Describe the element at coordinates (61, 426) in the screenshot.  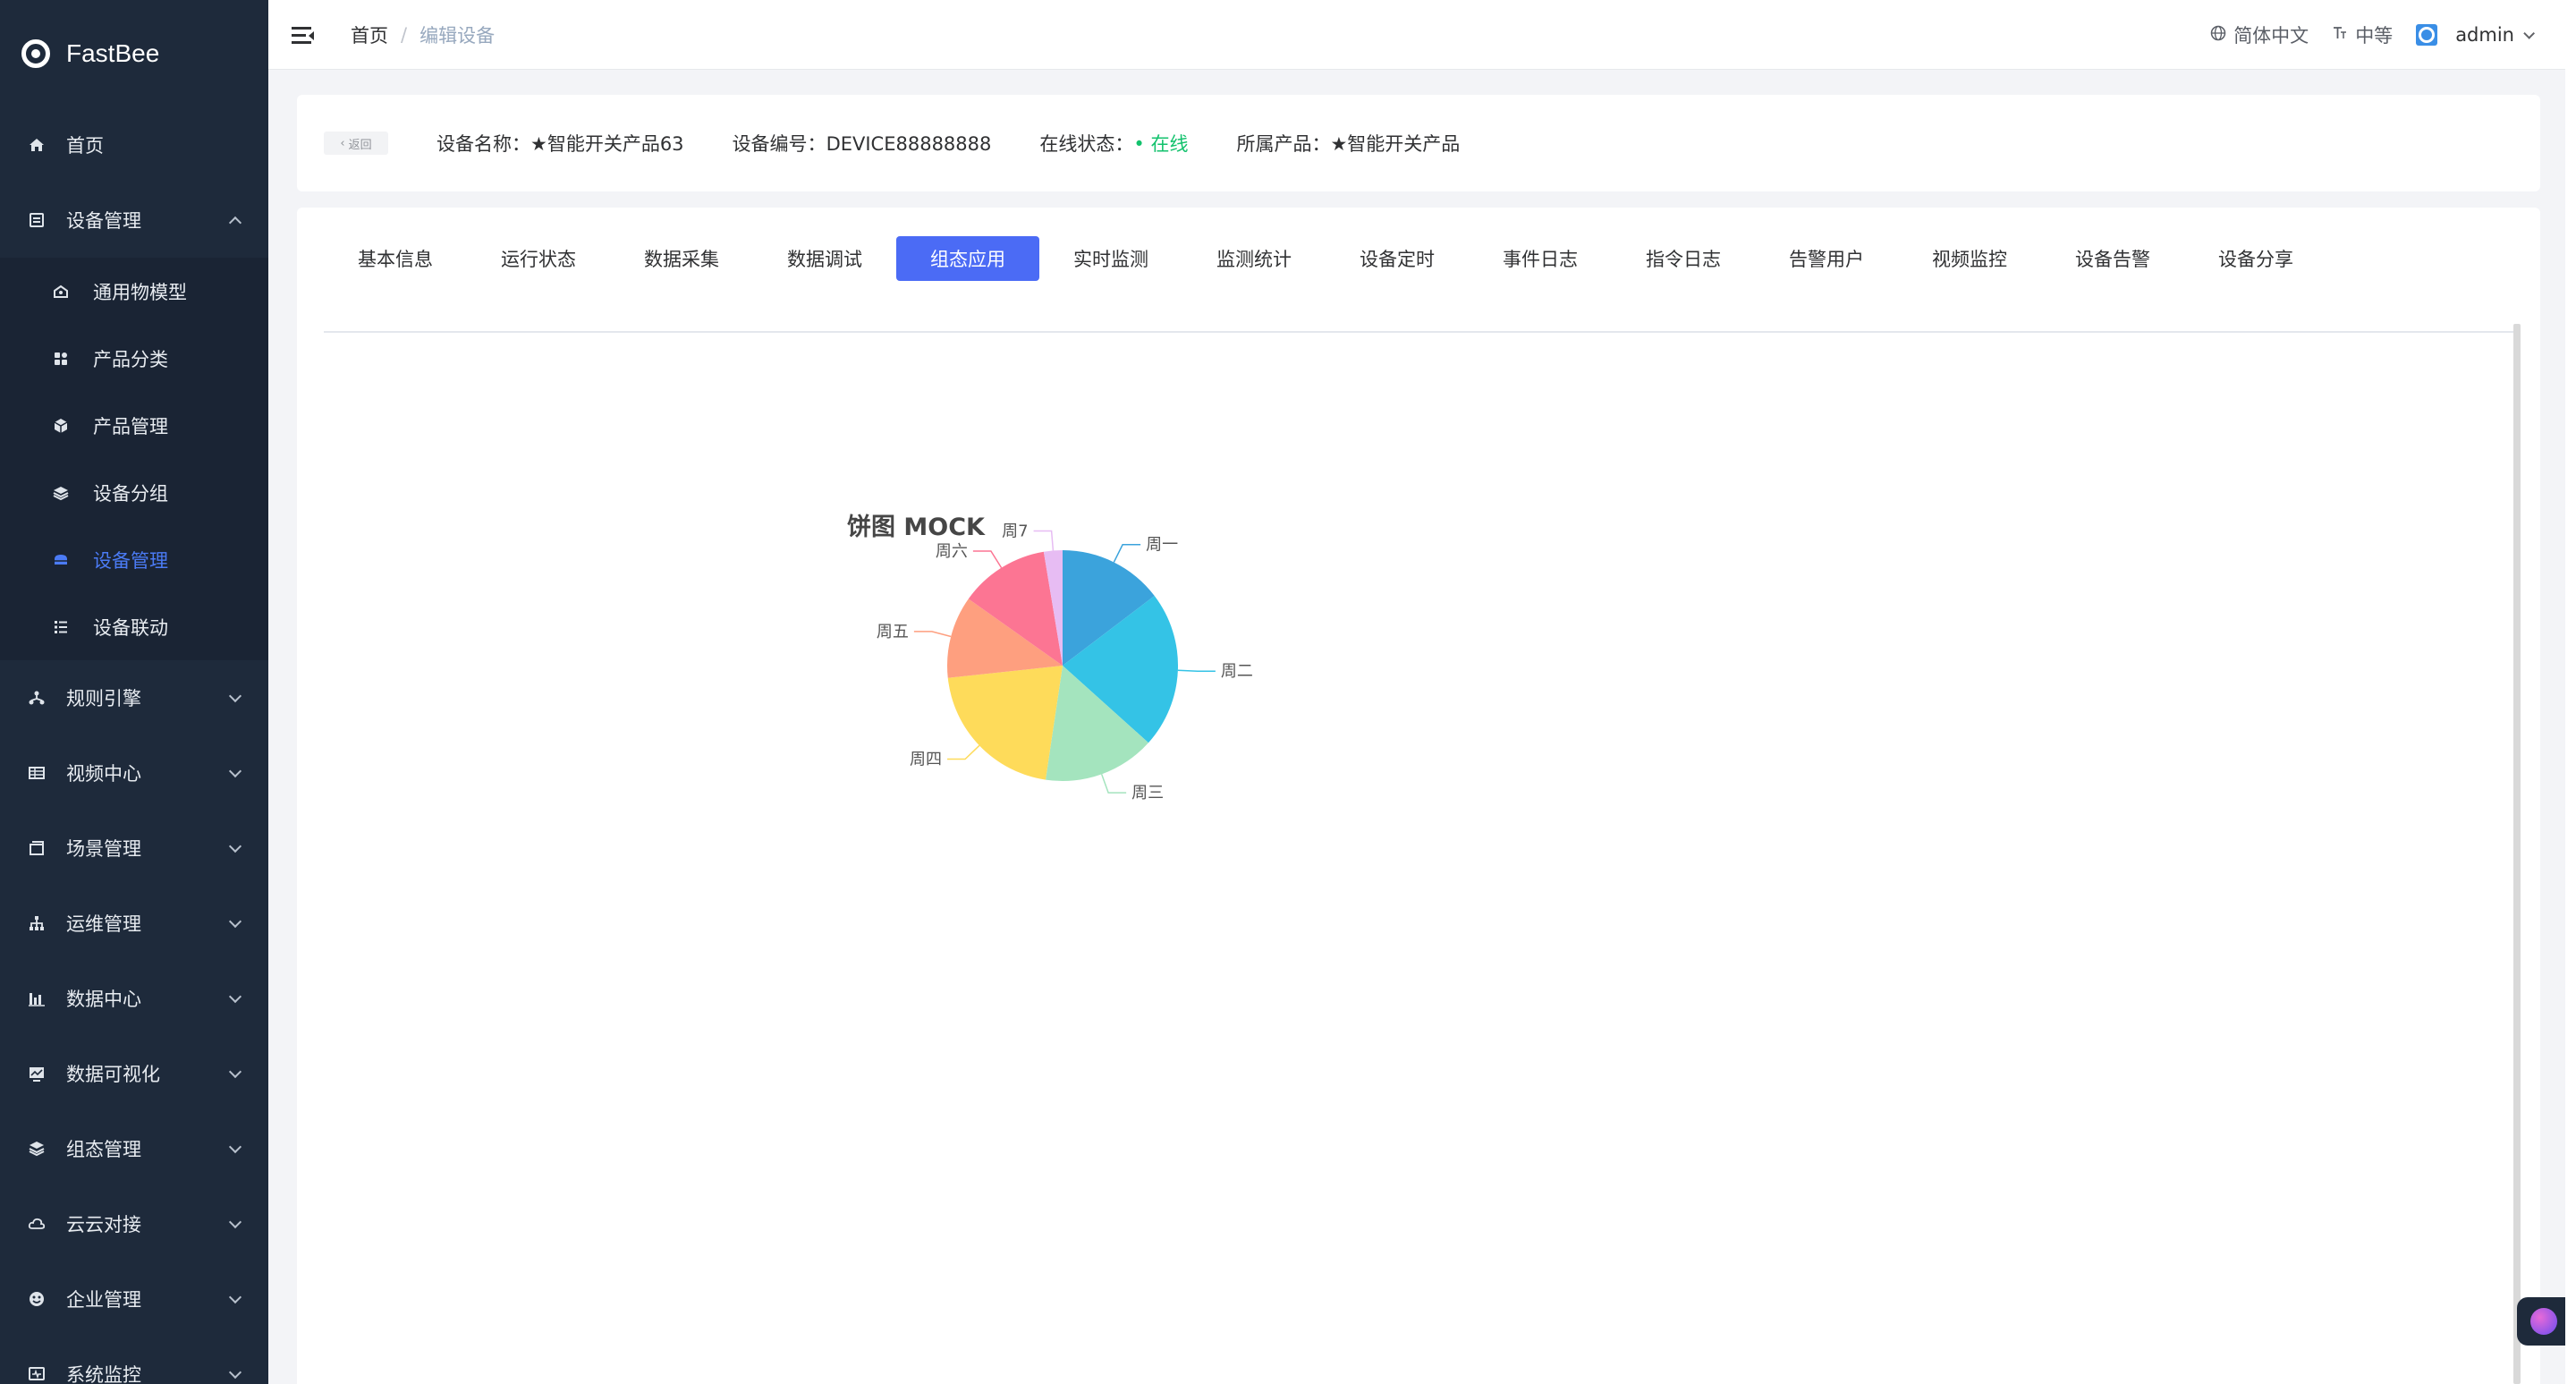
I see `product-icon` at that location.